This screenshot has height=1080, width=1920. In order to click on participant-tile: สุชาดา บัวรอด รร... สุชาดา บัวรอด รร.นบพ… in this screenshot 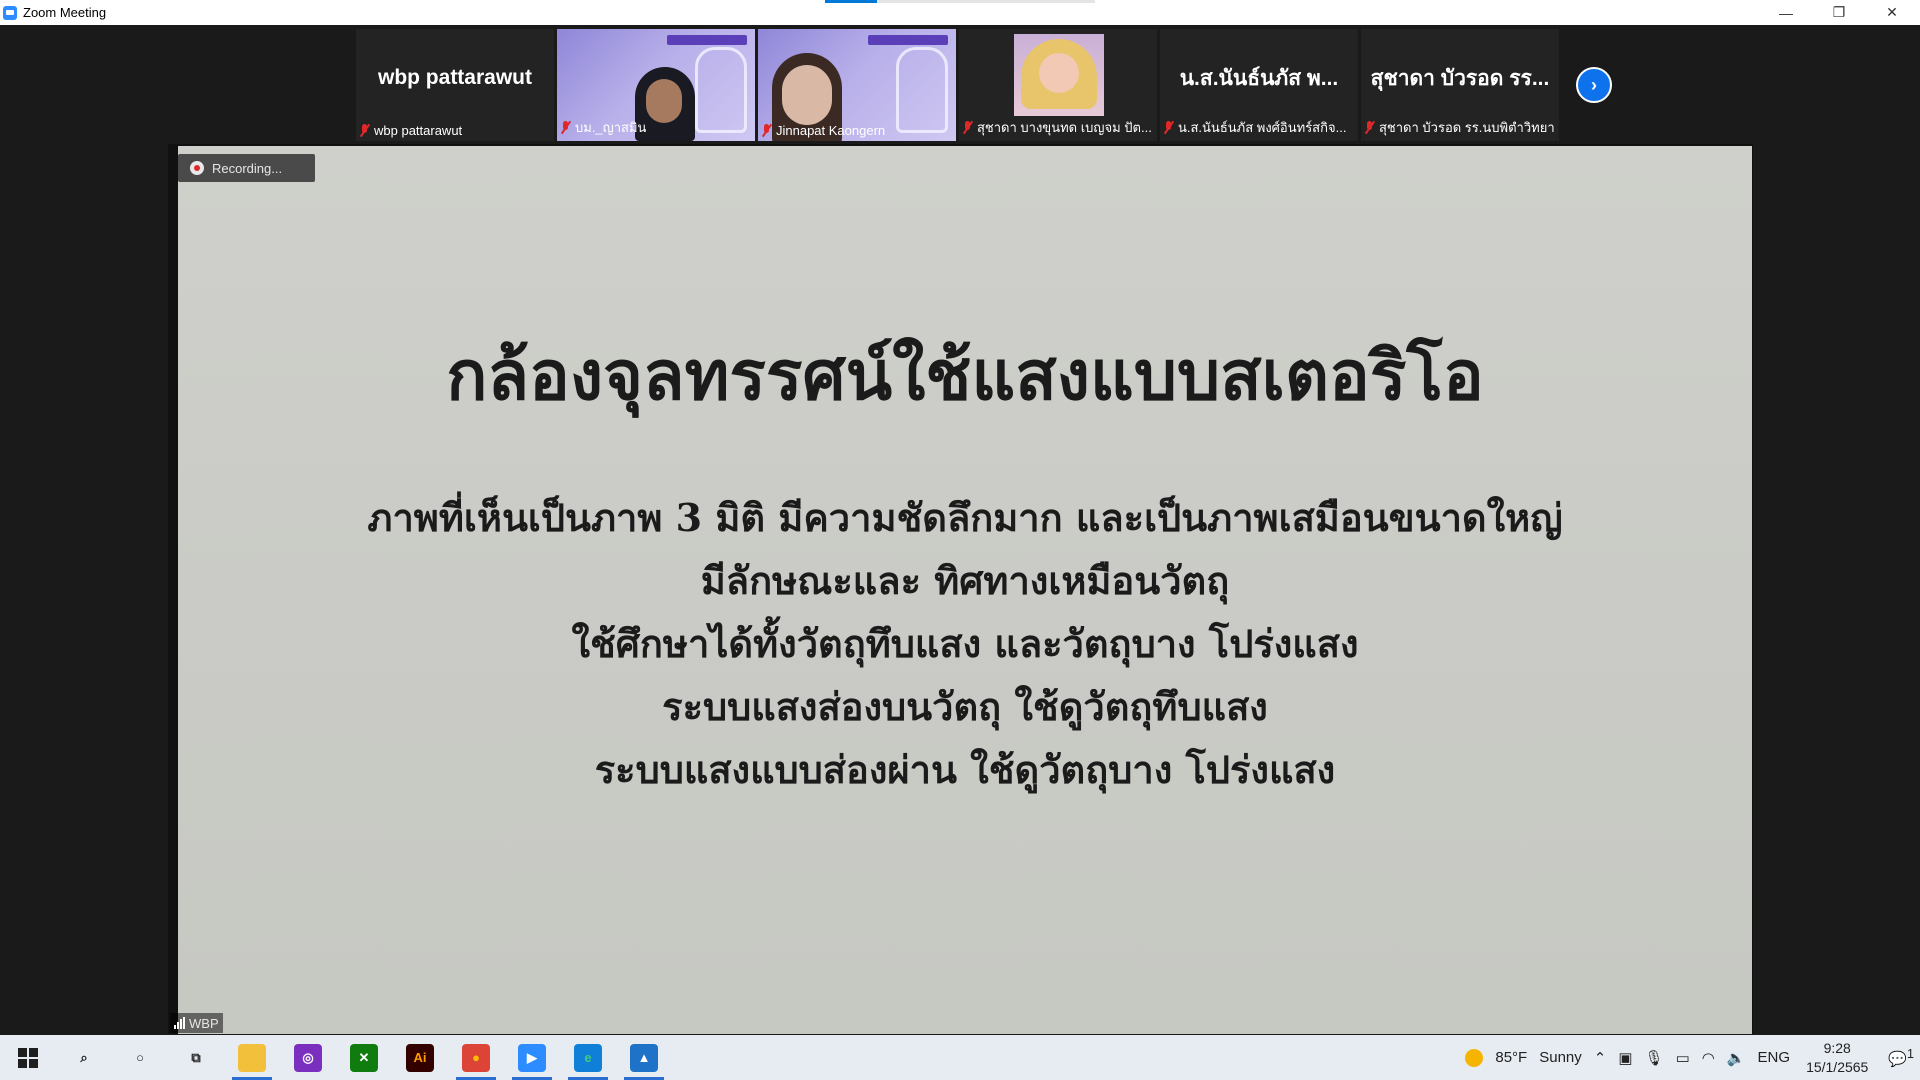, I will do `click(1460, 85)`.